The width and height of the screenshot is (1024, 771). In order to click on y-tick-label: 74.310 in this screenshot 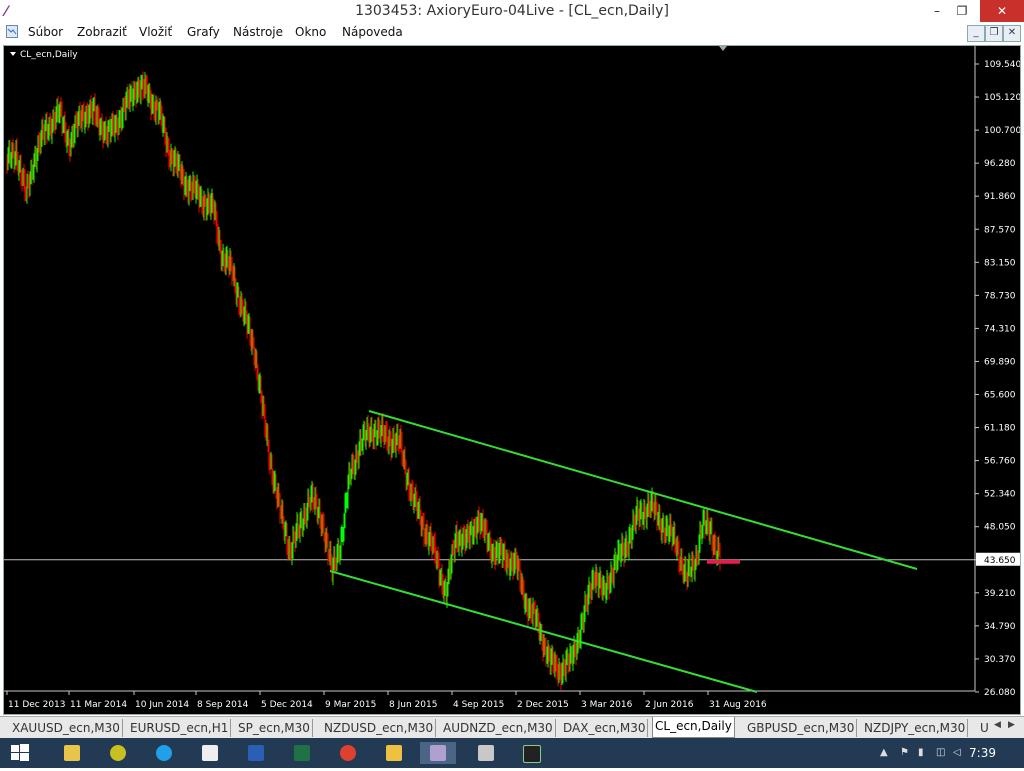, I will do `click(1000, 329)`.